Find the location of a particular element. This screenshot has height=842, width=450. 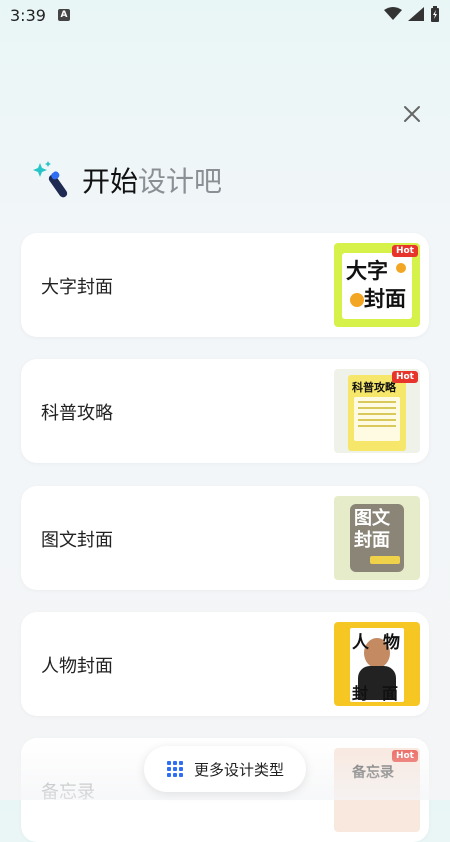

thumb-title: 图文 is located at coordinates (372, 518).